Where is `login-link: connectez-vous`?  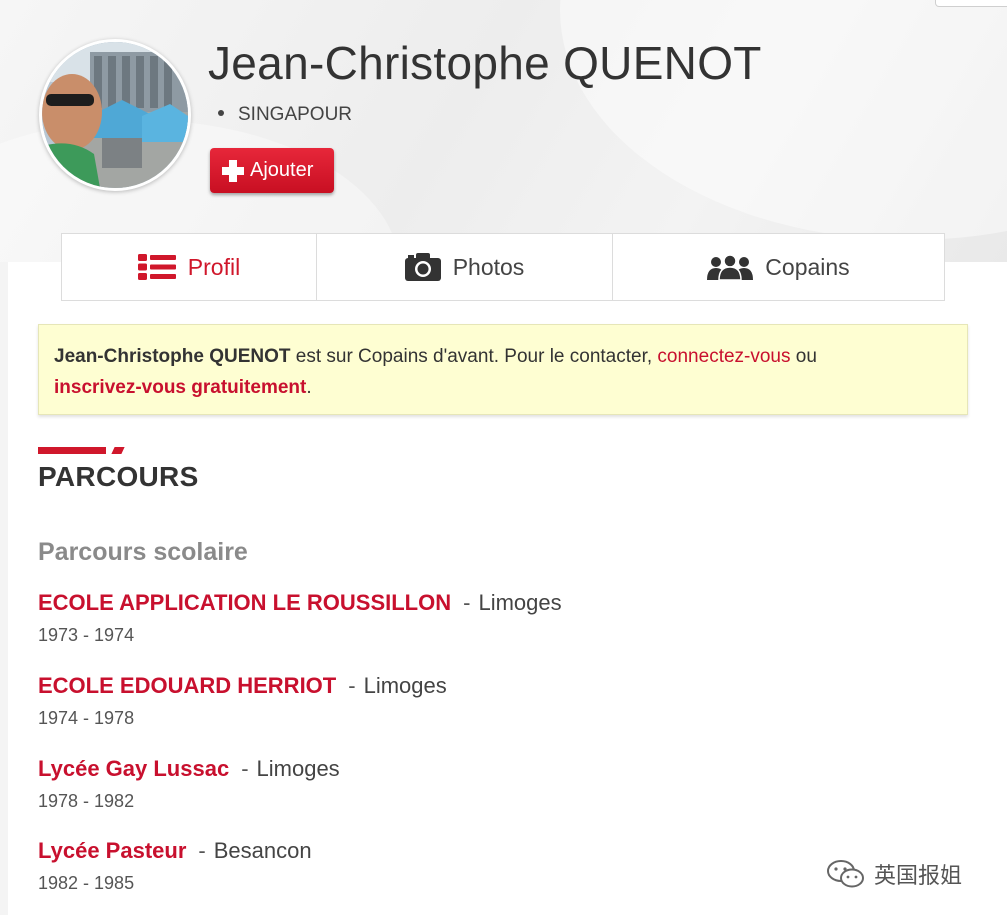
login-link: connectez-vous is located at coordinates (723, 356).